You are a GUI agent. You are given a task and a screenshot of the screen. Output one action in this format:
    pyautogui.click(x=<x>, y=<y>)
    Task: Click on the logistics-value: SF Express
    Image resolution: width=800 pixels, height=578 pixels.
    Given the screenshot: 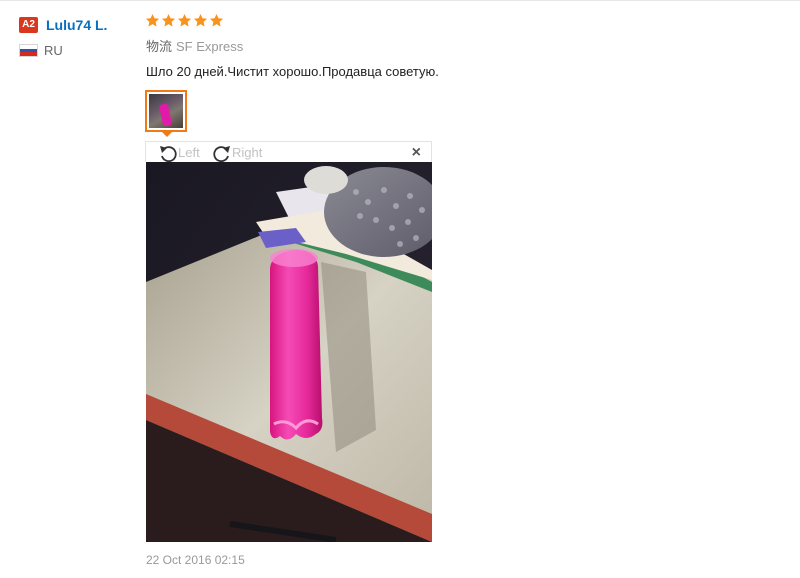 What is the action you would take?
    pyautogui.click(x=210, y=46)
    